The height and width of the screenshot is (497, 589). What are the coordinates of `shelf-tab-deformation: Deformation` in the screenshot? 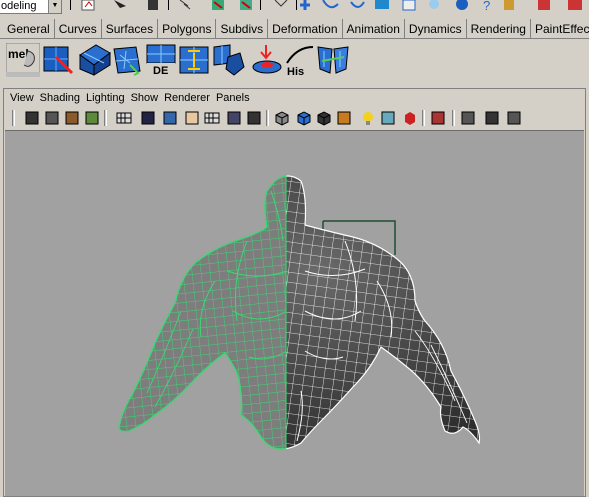 It's located at (305, 28).